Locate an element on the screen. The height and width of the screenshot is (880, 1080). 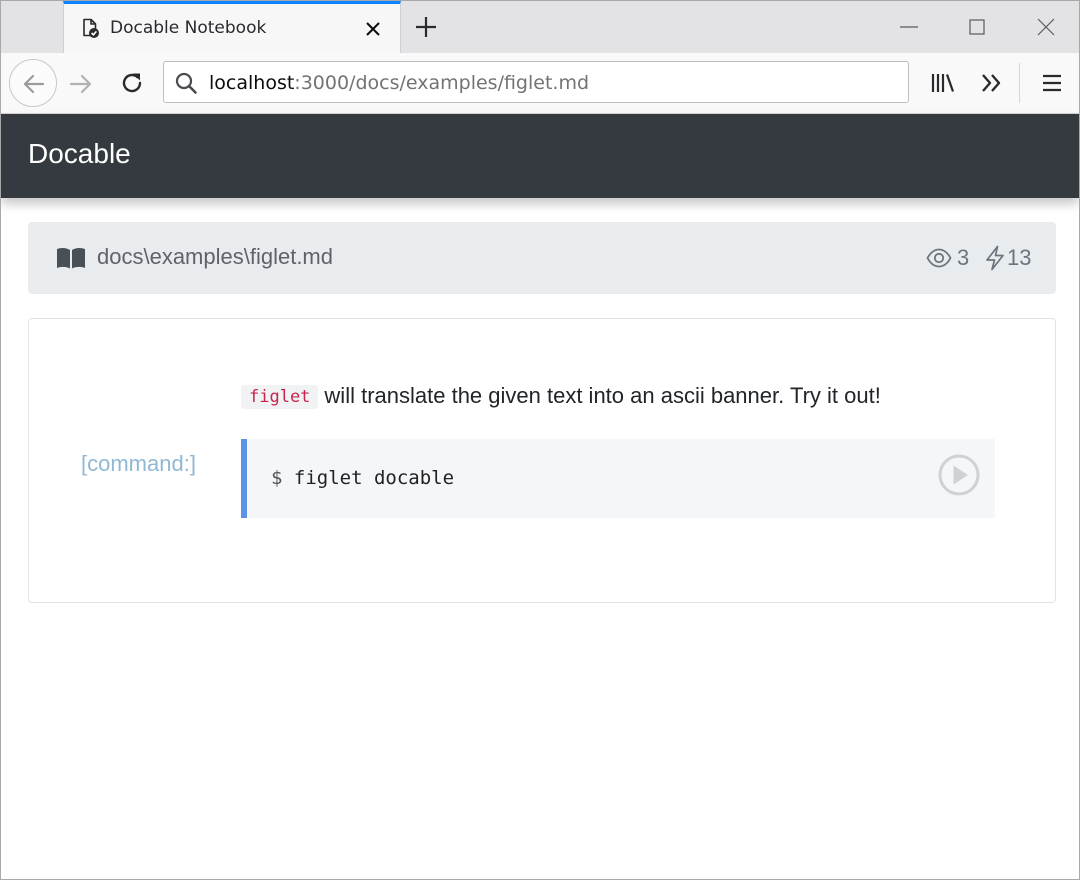
address-bar: localhost:3000/docs/examples/figlet.md is located at coordinates (536, 82).